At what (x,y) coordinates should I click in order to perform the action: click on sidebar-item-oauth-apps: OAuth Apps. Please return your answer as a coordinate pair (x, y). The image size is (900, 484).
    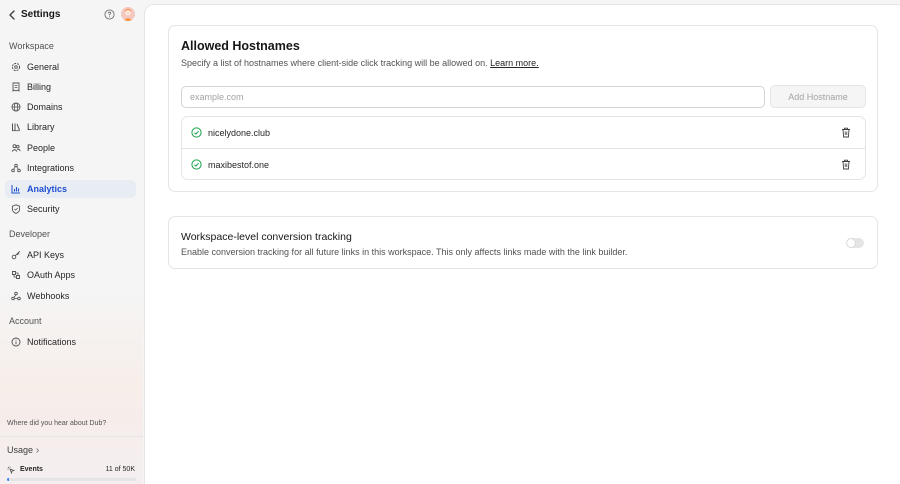
    Looking at the image, I should click on (70, 275).